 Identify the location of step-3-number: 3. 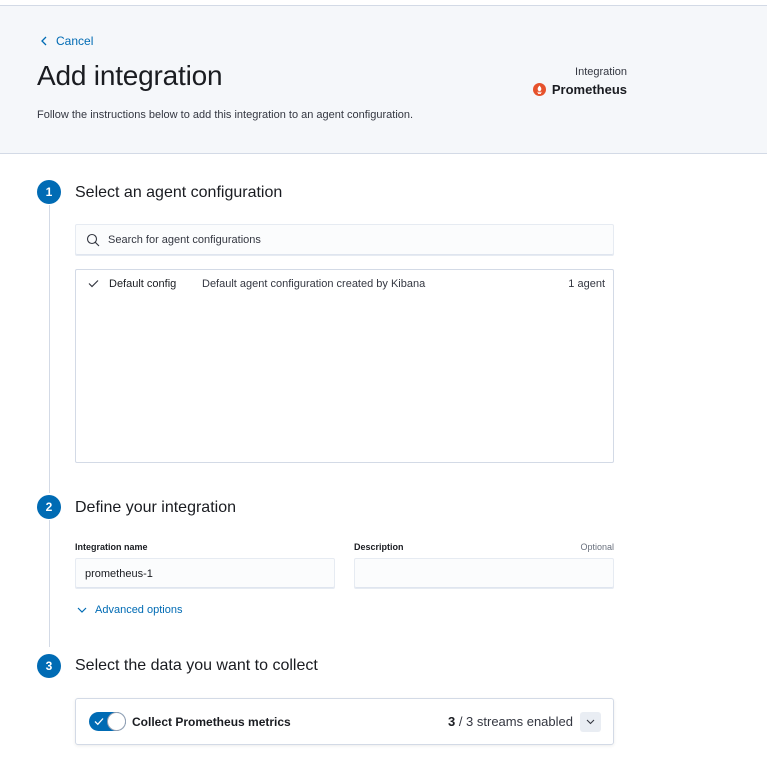
(49, 666).